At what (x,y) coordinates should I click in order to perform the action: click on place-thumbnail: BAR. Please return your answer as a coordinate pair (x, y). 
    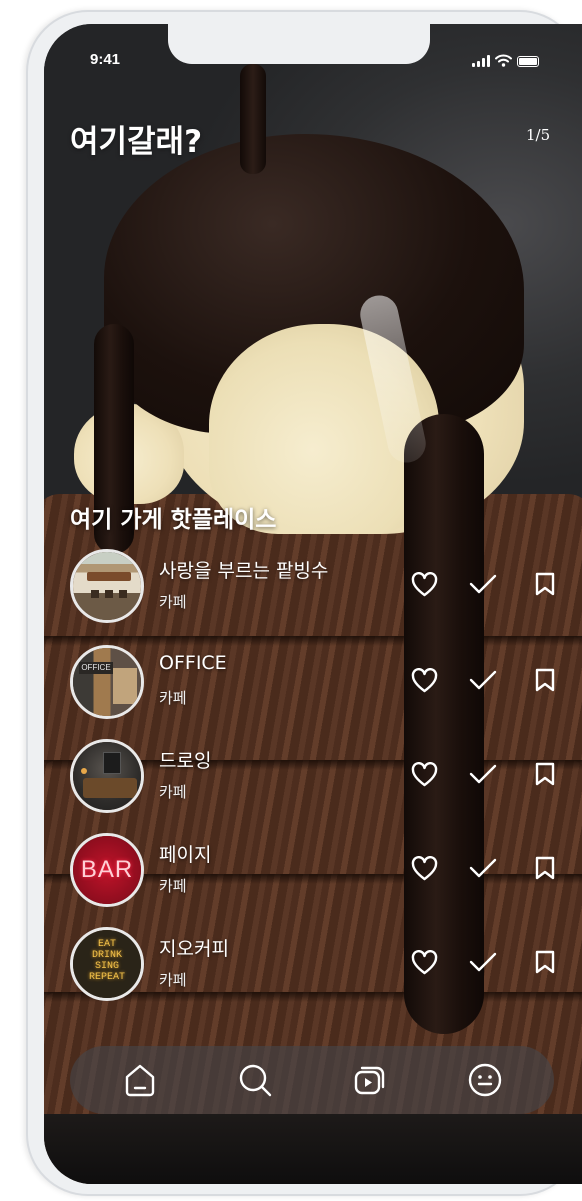
    Looking at the image, I should click on (107, 870).